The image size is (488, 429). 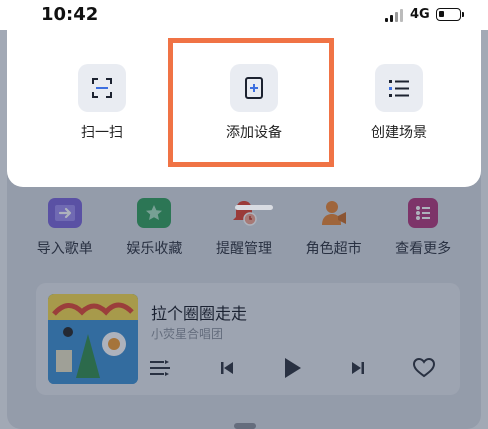 I want to click on shortcut-label: 导入歌单, so click(x=64, y=249).